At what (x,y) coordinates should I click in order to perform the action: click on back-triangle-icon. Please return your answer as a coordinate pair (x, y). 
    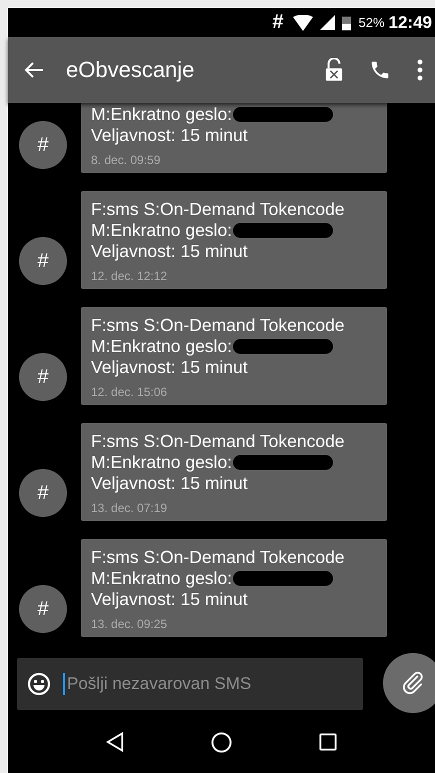
    Looking at the image, I should click on (115, 742).